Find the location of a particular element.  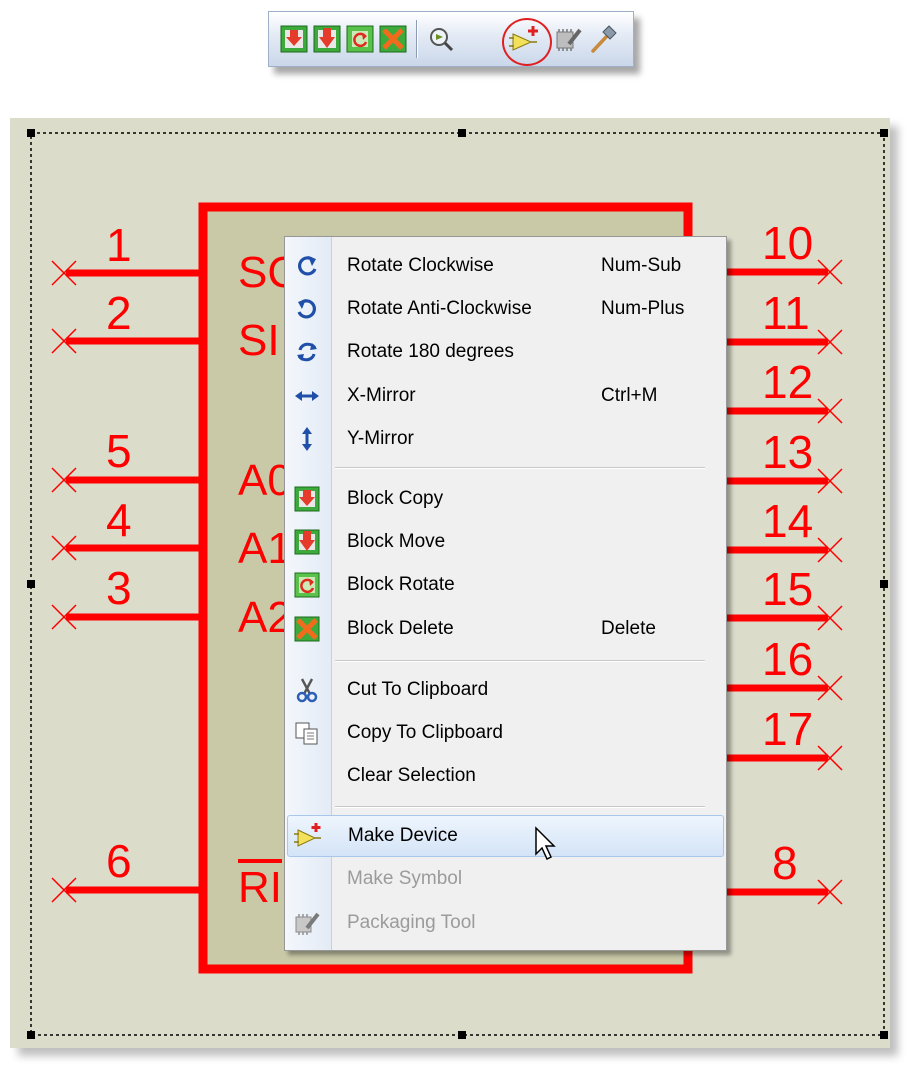

block-delete-button is located at coordinates (393, 39).